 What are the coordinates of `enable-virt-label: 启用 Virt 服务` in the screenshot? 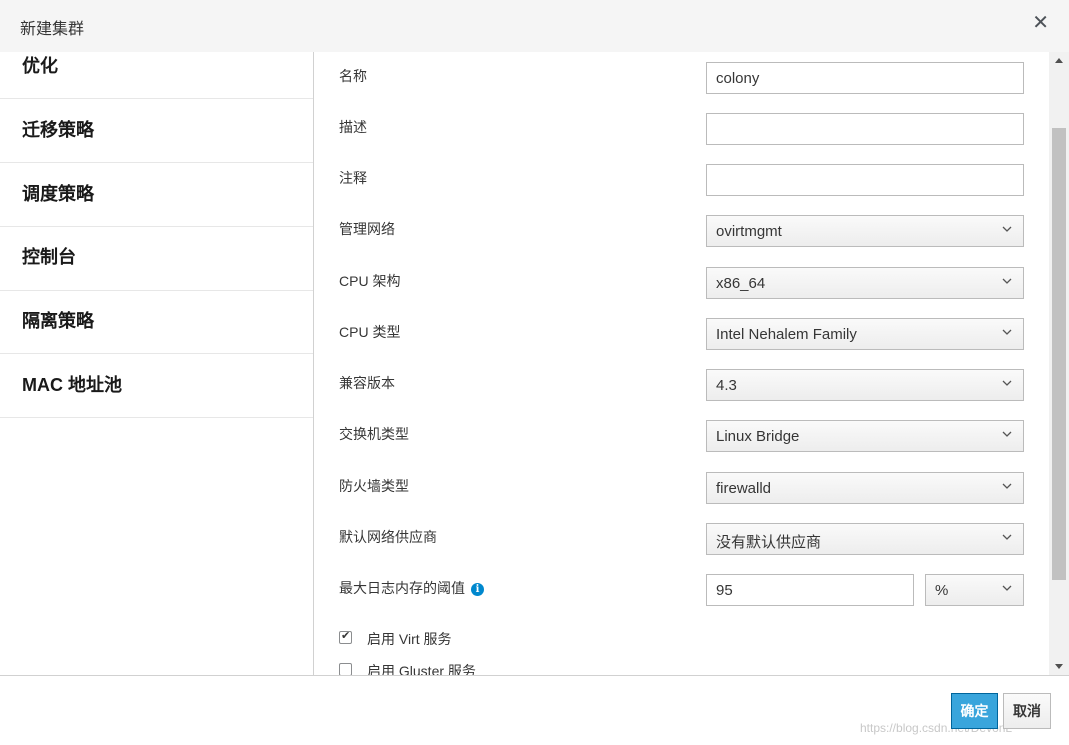 It's located at (409, 639).